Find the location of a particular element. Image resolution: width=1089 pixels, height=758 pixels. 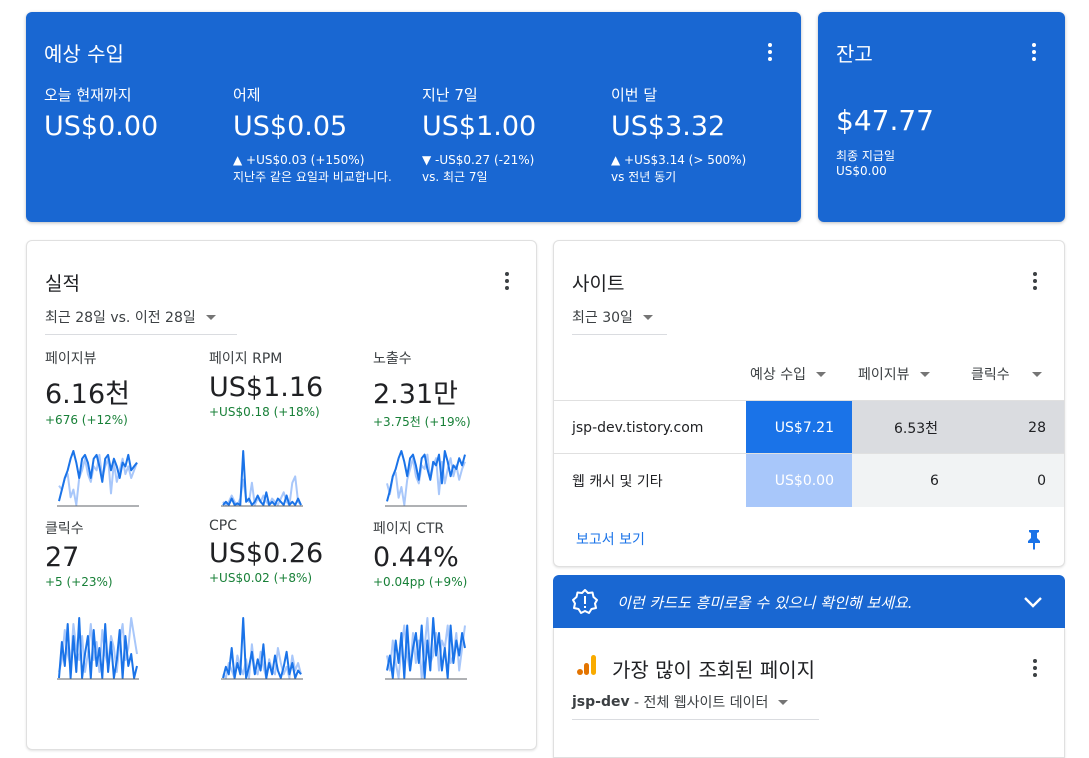

view-report-link: 보고서 보기 is located at coordinates (610, 539).